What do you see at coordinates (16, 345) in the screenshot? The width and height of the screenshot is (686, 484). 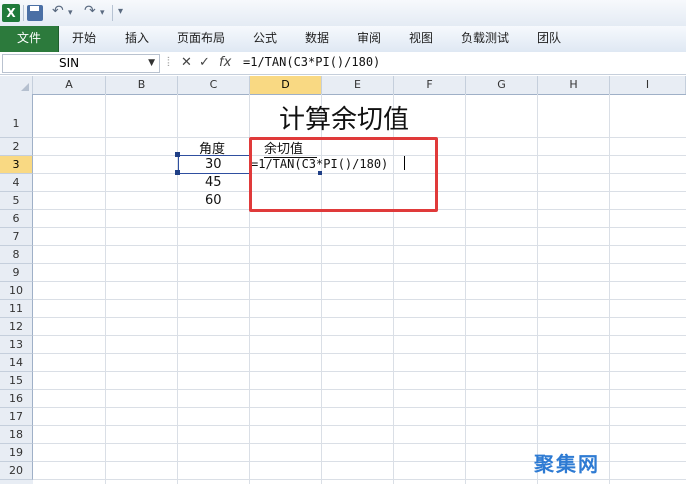 I see `row-header-13: 13` at bounding box center [16, 345].